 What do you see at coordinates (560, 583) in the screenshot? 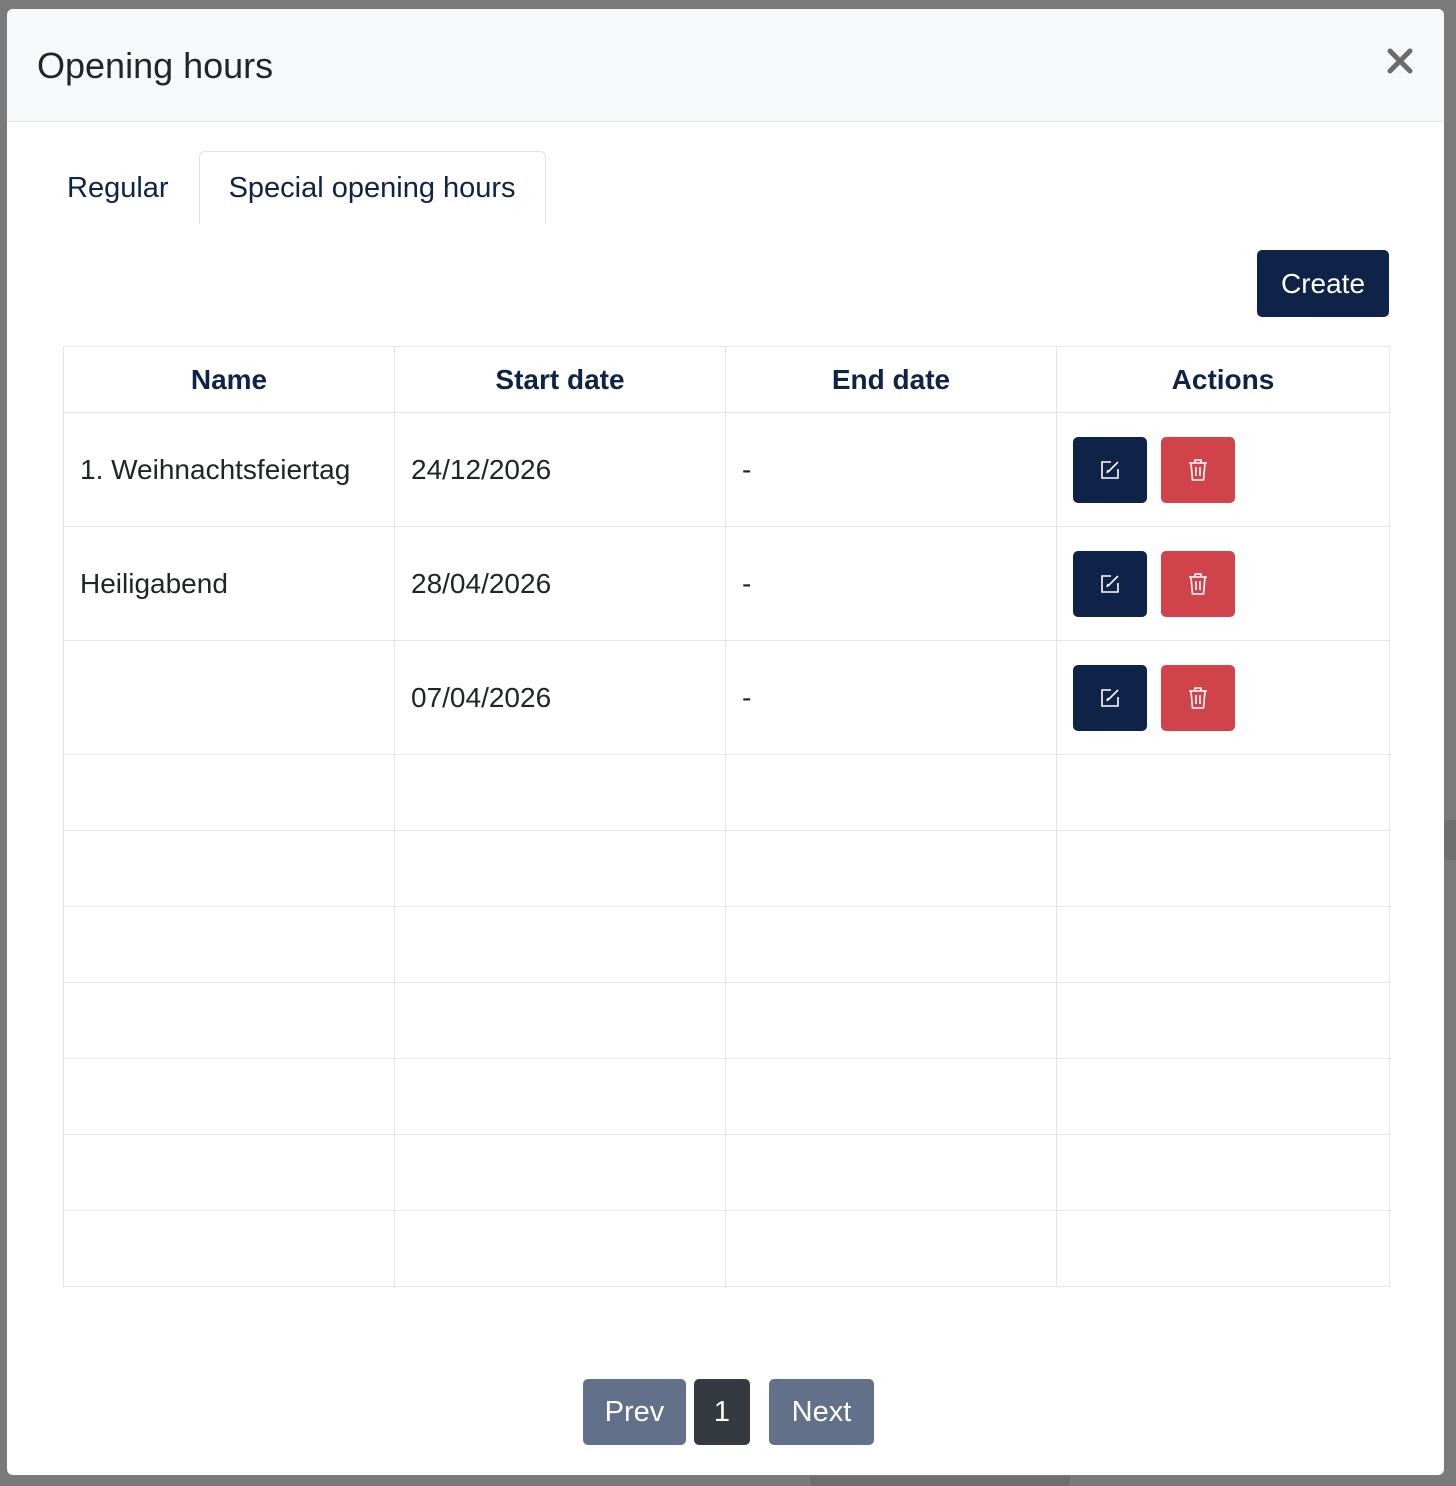
I see `start-date-cell: 28/04/2026` at bounding box center [560, 583].